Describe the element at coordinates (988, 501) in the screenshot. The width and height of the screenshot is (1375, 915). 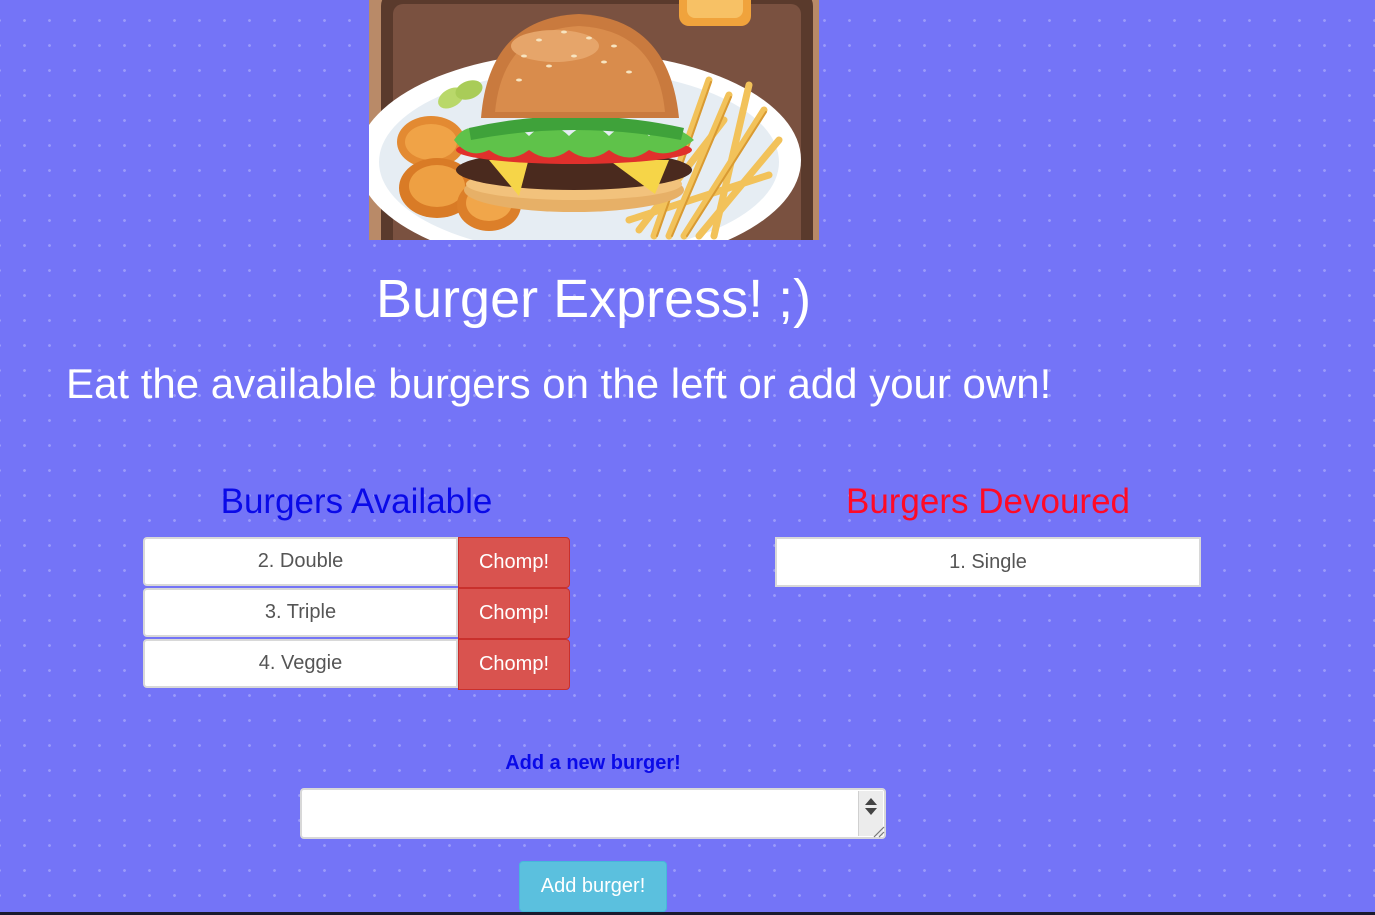
I see `burgers-devoured-heading: Burgers Devoured` at that location.